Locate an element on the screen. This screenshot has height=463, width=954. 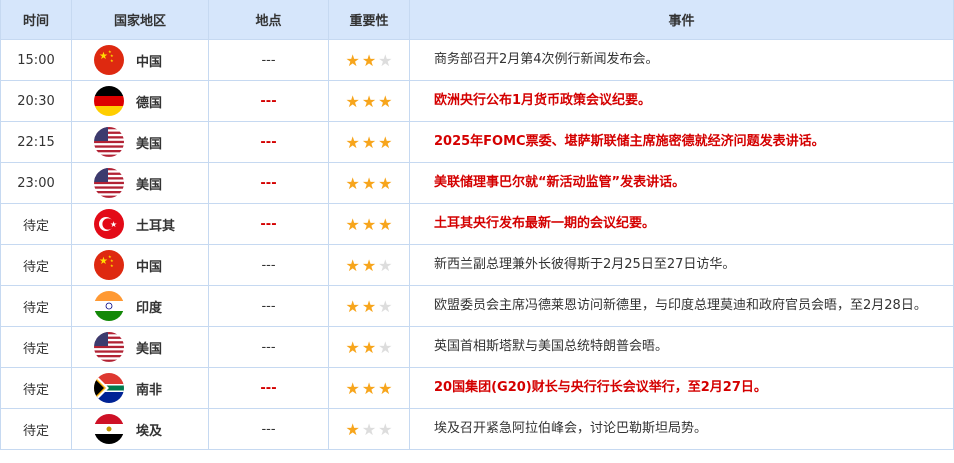
table-row: 待定 南非 --- ★ ★ ★ 20国集团(G20)财长与央行行长会议举行，至2月27日。 is located at coordinates (477, 388).